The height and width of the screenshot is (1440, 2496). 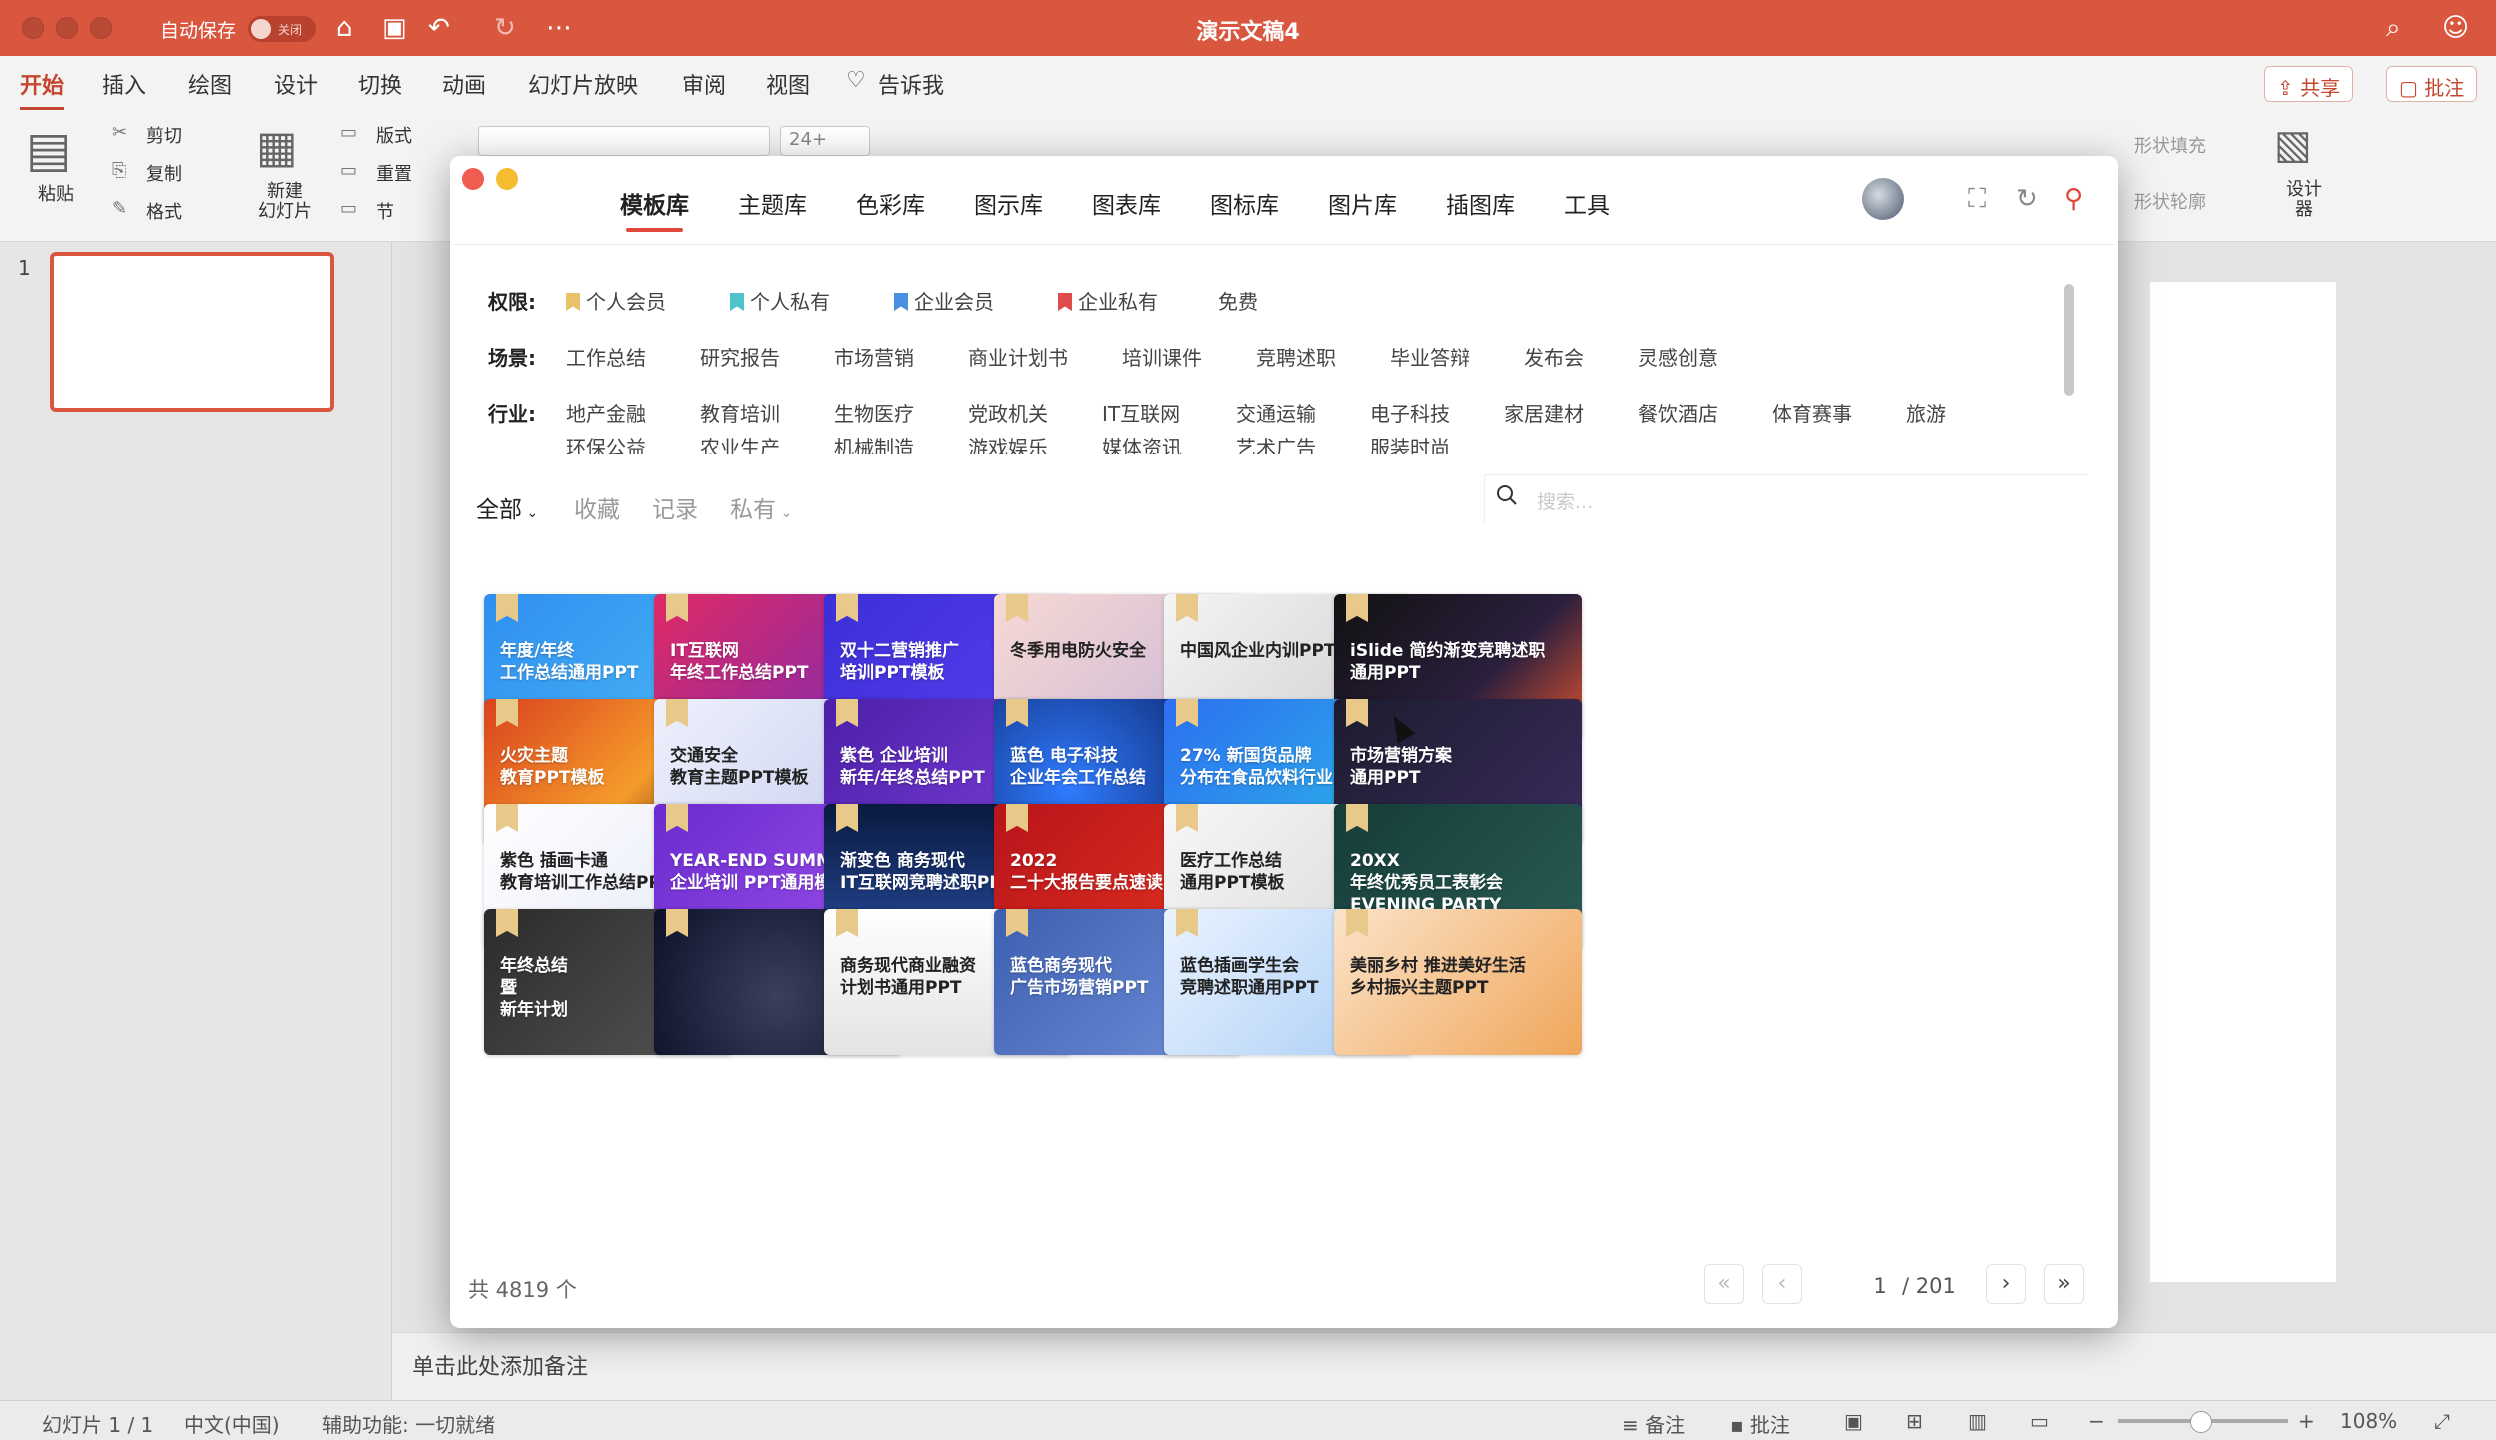 What do you see at coordinates (42, 89) in the screenshot?
I see `tab-home: 开始` at bounding box center [42, 89].